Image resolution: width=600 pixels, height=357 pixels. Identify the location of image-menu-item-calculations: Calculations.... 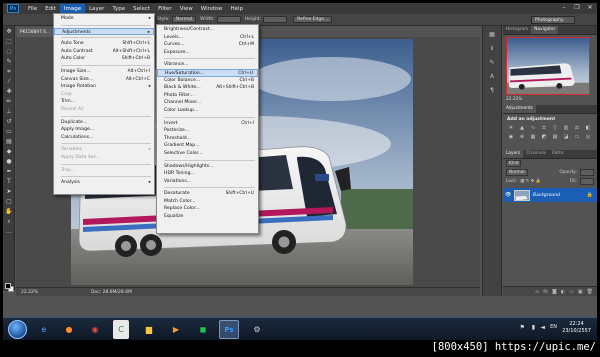
(104, 138).